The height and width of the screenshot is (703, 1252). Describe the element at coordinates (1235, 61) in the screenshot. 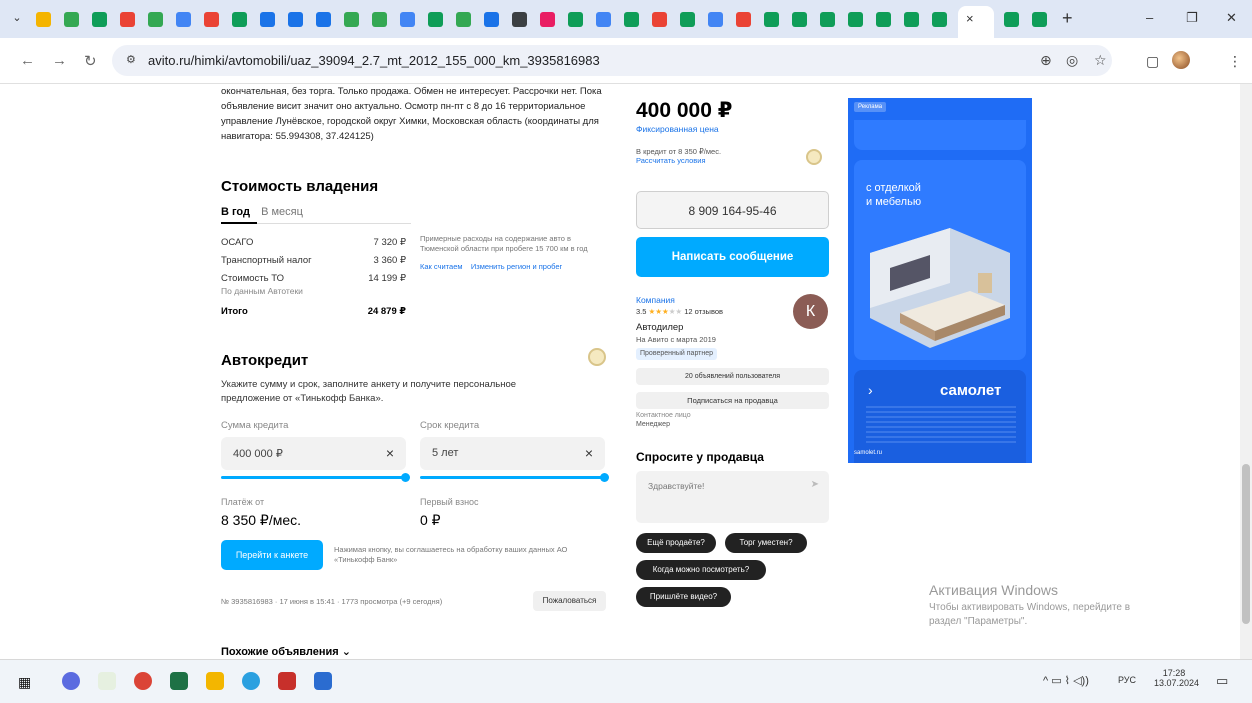

I see `menu-icon: ⋮` at that location.